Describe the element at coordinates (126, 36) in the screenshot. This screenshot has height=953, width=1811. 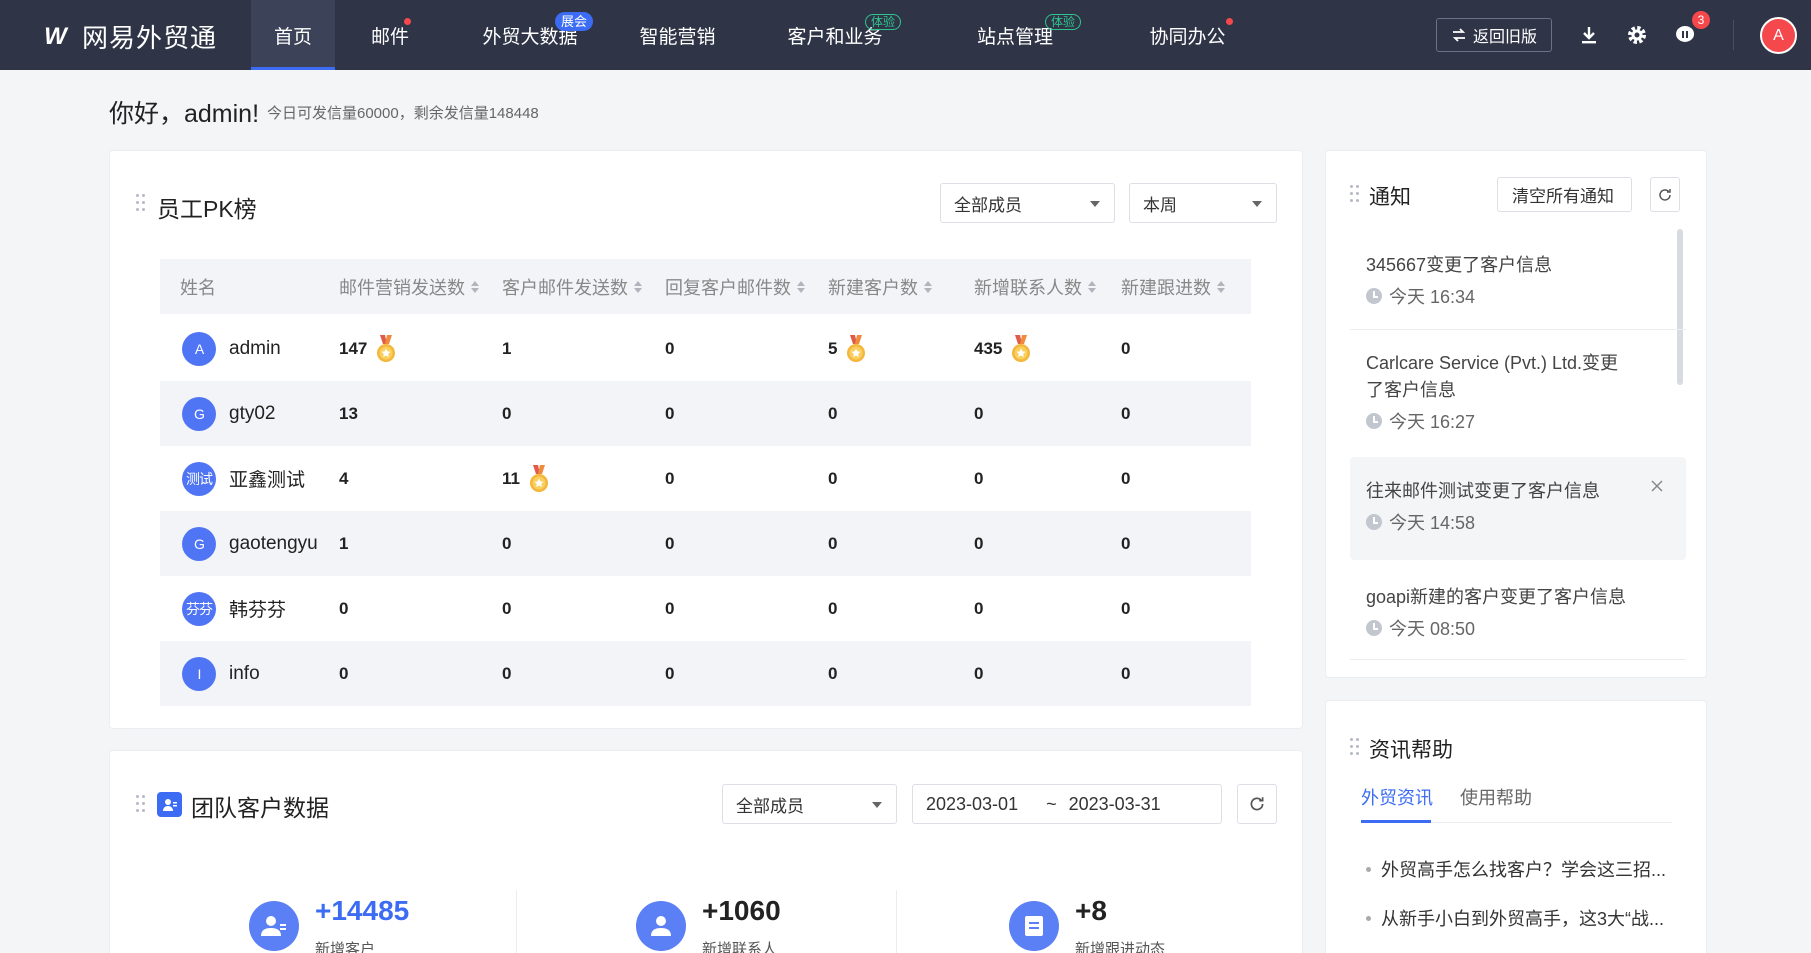
I see `app-logo: W 网易外贸通` at that location.